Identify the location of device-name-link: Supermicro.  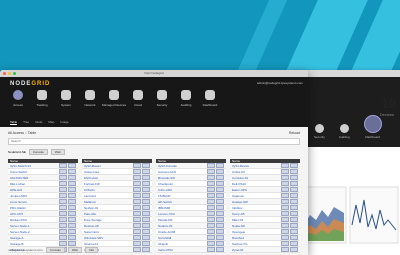
(91, 232).